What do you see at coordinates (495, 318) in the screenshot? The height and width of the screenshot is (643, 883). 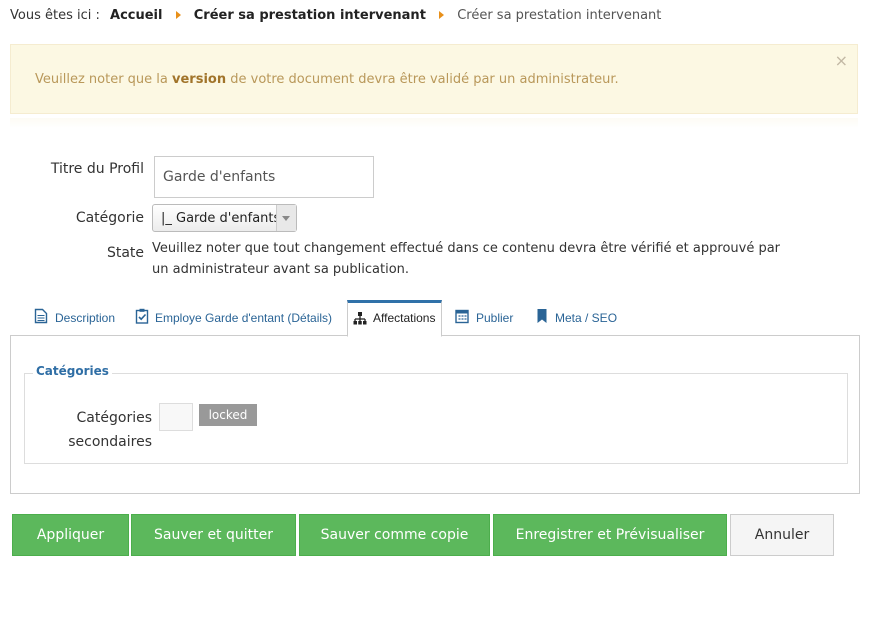 I see `tab-label: Publier` at bounding box center [495, 318].